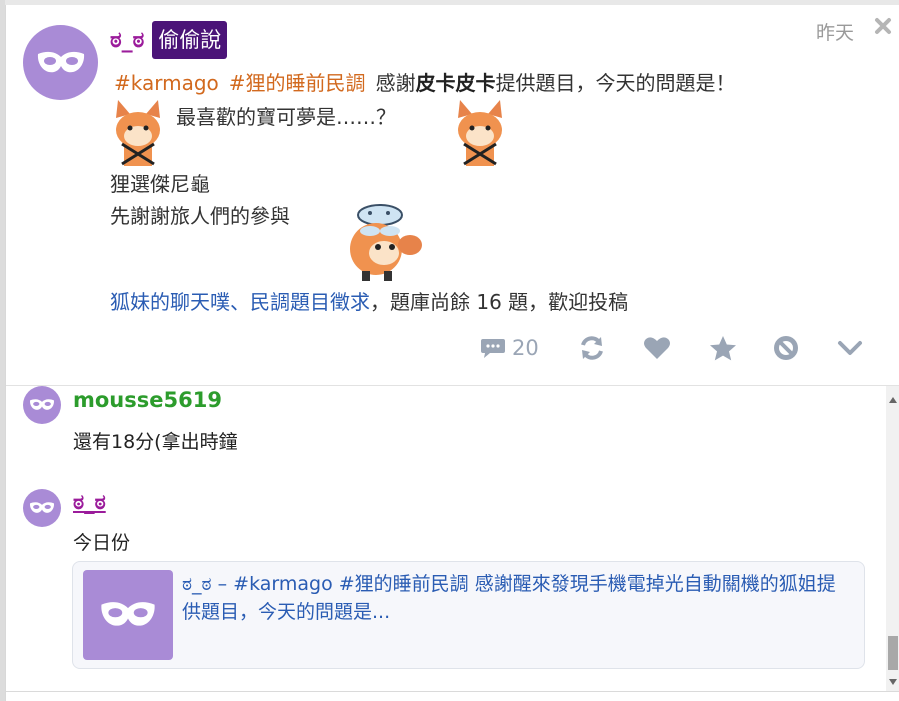 The width and height of the screenshot is (899, 701). Describe the element at coordinates (297, 83) in the screenshot. I see `hashtag-survey: #狸的睡前民調` at that location.